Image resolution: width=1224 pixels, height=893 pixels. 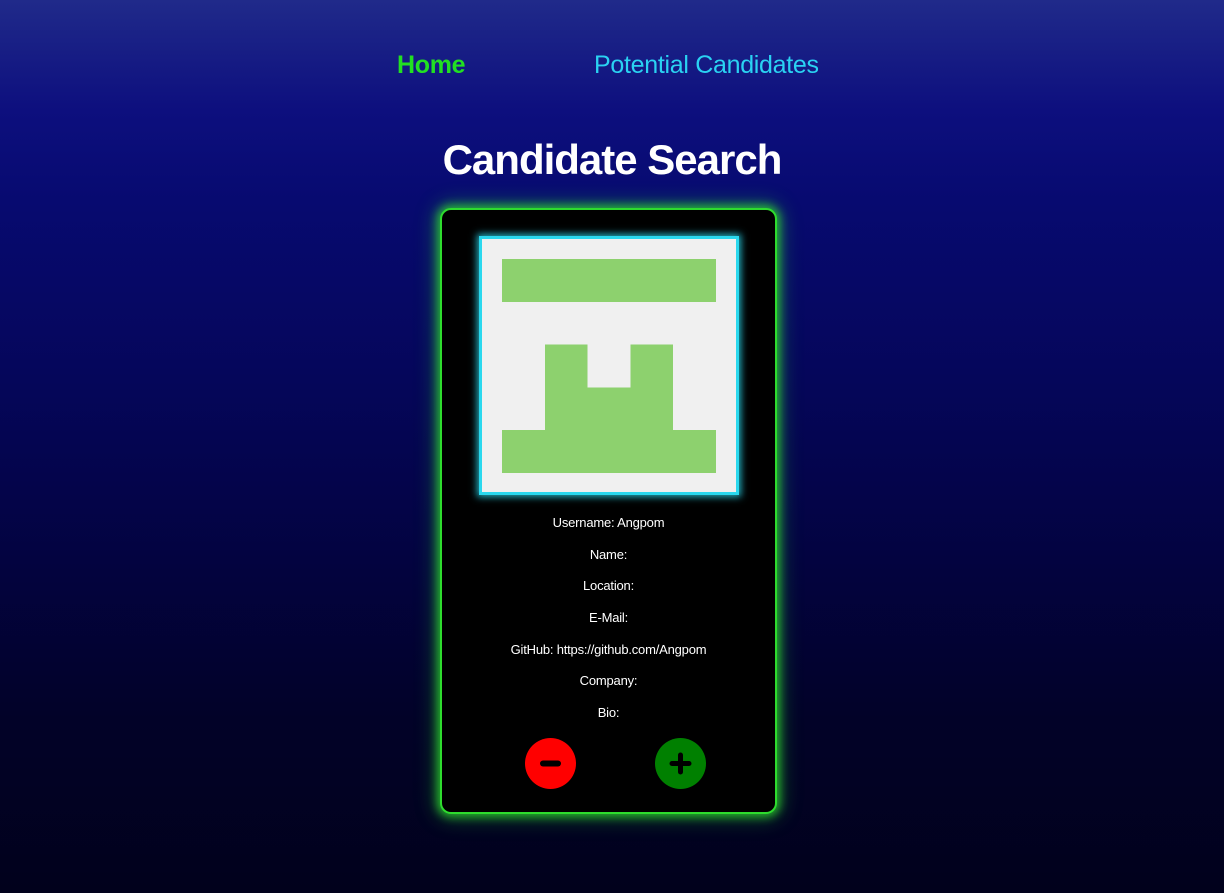 I want to click on save-candidate-button, so click(x=680, y=763).